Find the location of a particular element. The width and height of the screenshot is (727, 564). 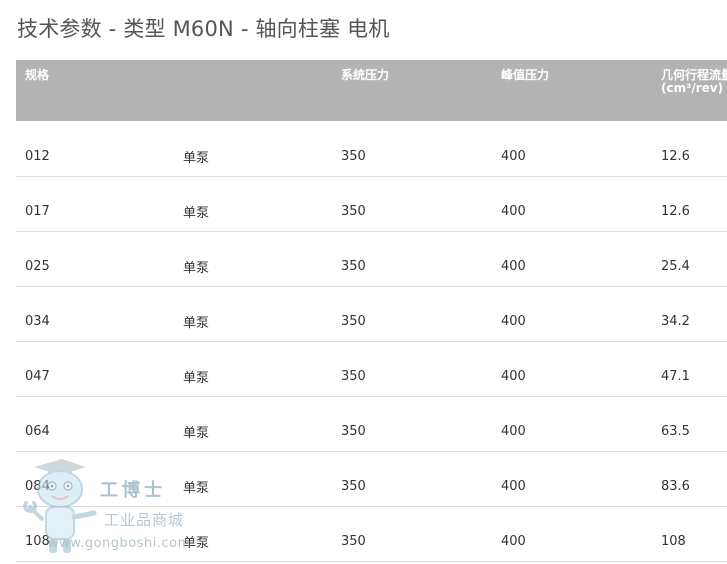

table-row: 012 单泵 350 400 12.6 is located at coordinates (371, 149).